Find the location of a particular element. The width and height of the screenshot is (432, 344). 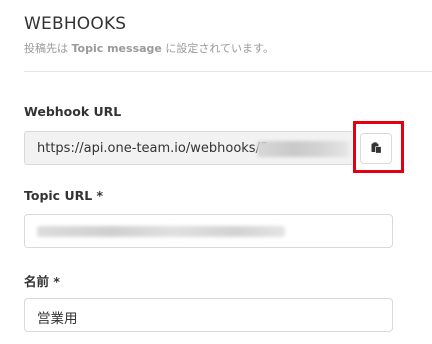

topic-url-input is located at coordinates (208, 231).